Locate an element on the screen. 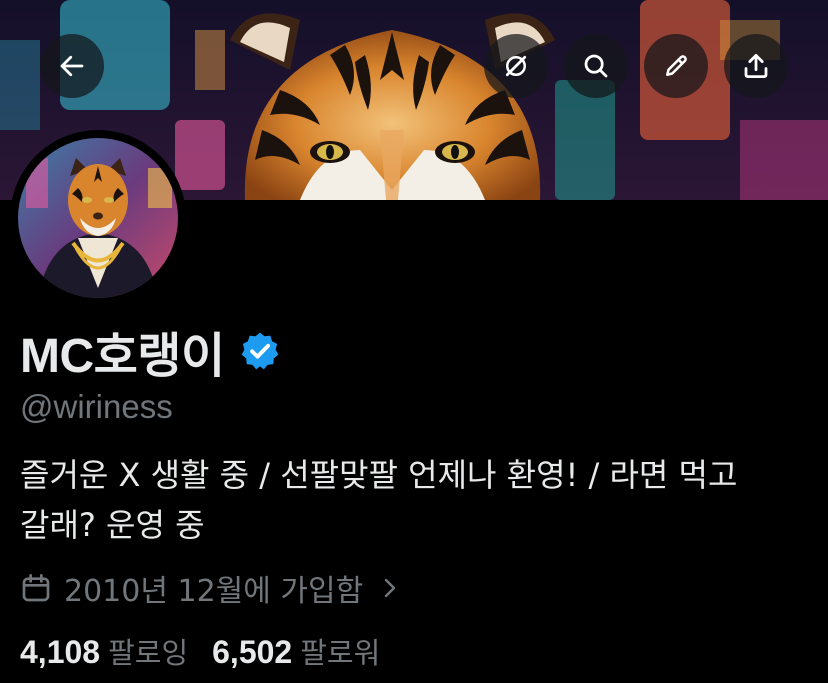  bio-line: 갈래? 운영 중 is located at coordinates (112, 525).